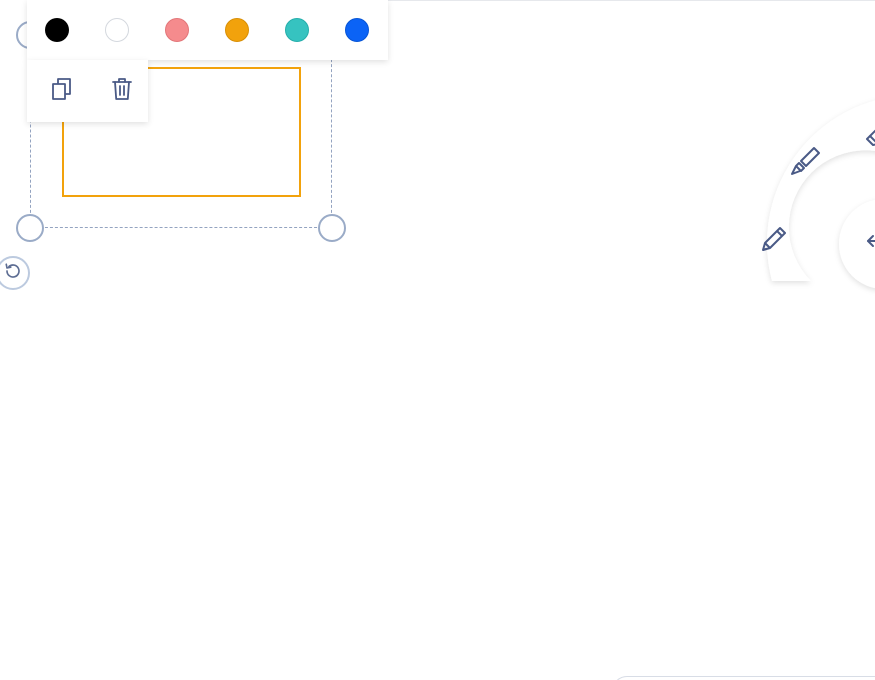  I want to click on color-swatch-blue, so click(357, 30).